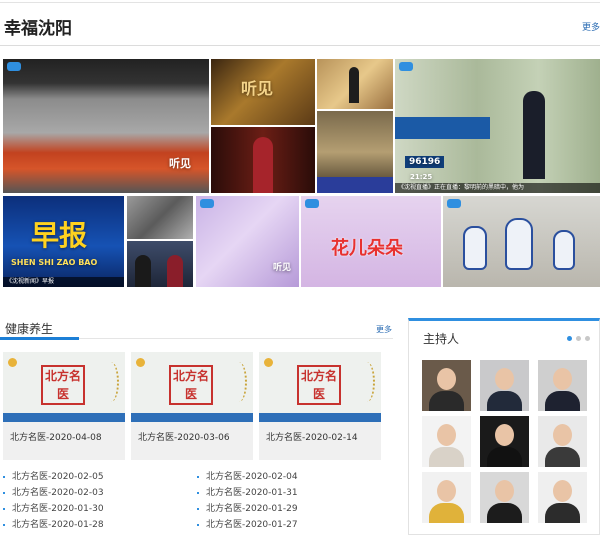 Image resolution: width=600 pixels, height=535 pixels. Describe the element at coordinates (160, 217) in the screenshot. I see `video-tile-old-photo` at that location.